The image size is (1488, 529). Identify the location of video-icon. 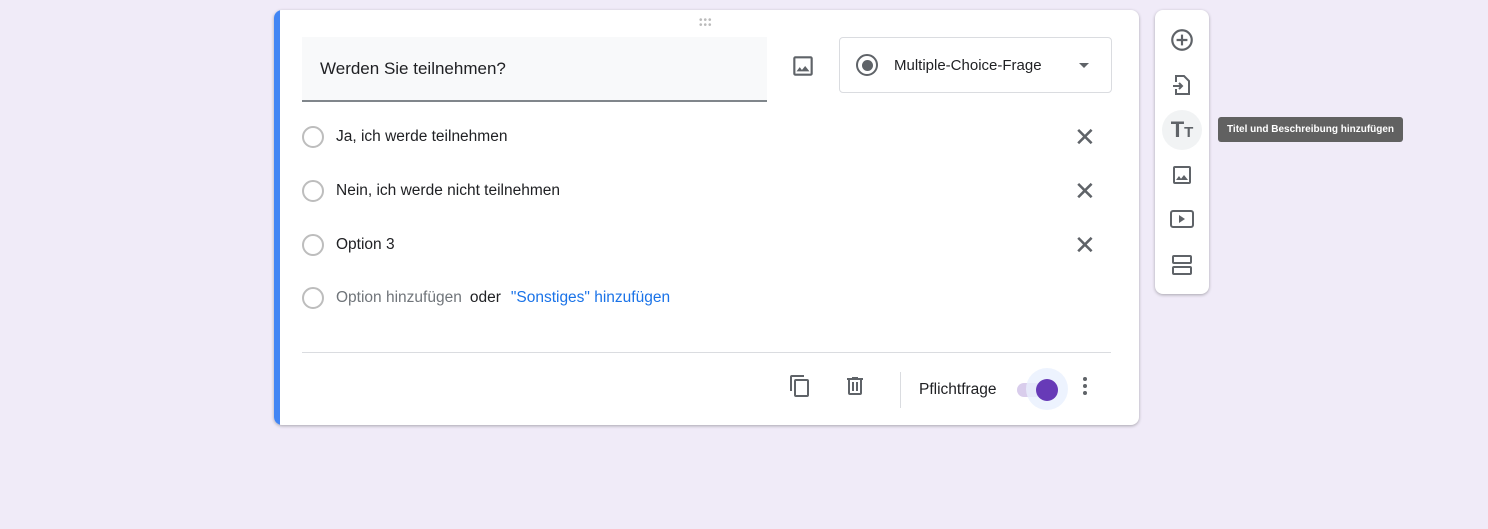
(1182, 219).